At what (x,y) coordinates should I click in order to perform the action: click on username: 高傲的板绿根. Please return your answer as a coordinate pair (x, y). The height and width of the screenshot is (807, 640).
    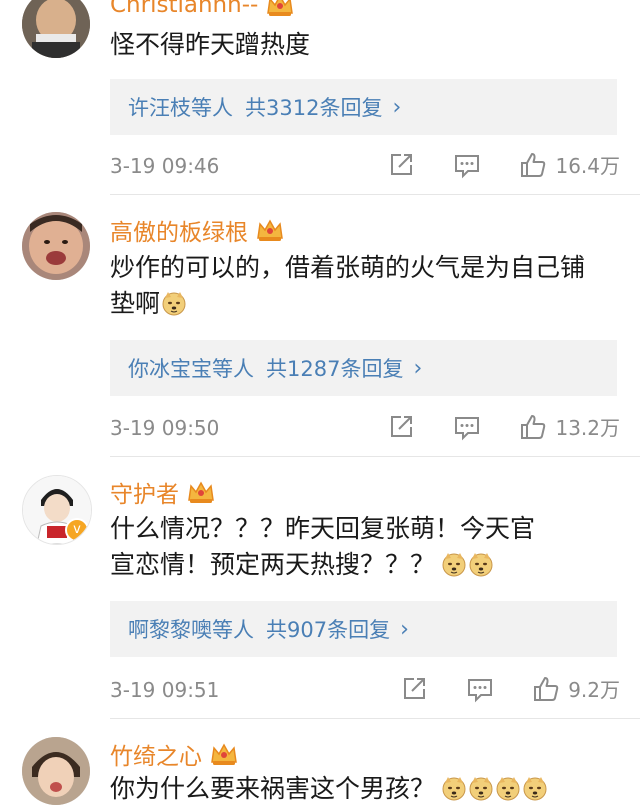
    Looking at the image, I should click on (197, 230).